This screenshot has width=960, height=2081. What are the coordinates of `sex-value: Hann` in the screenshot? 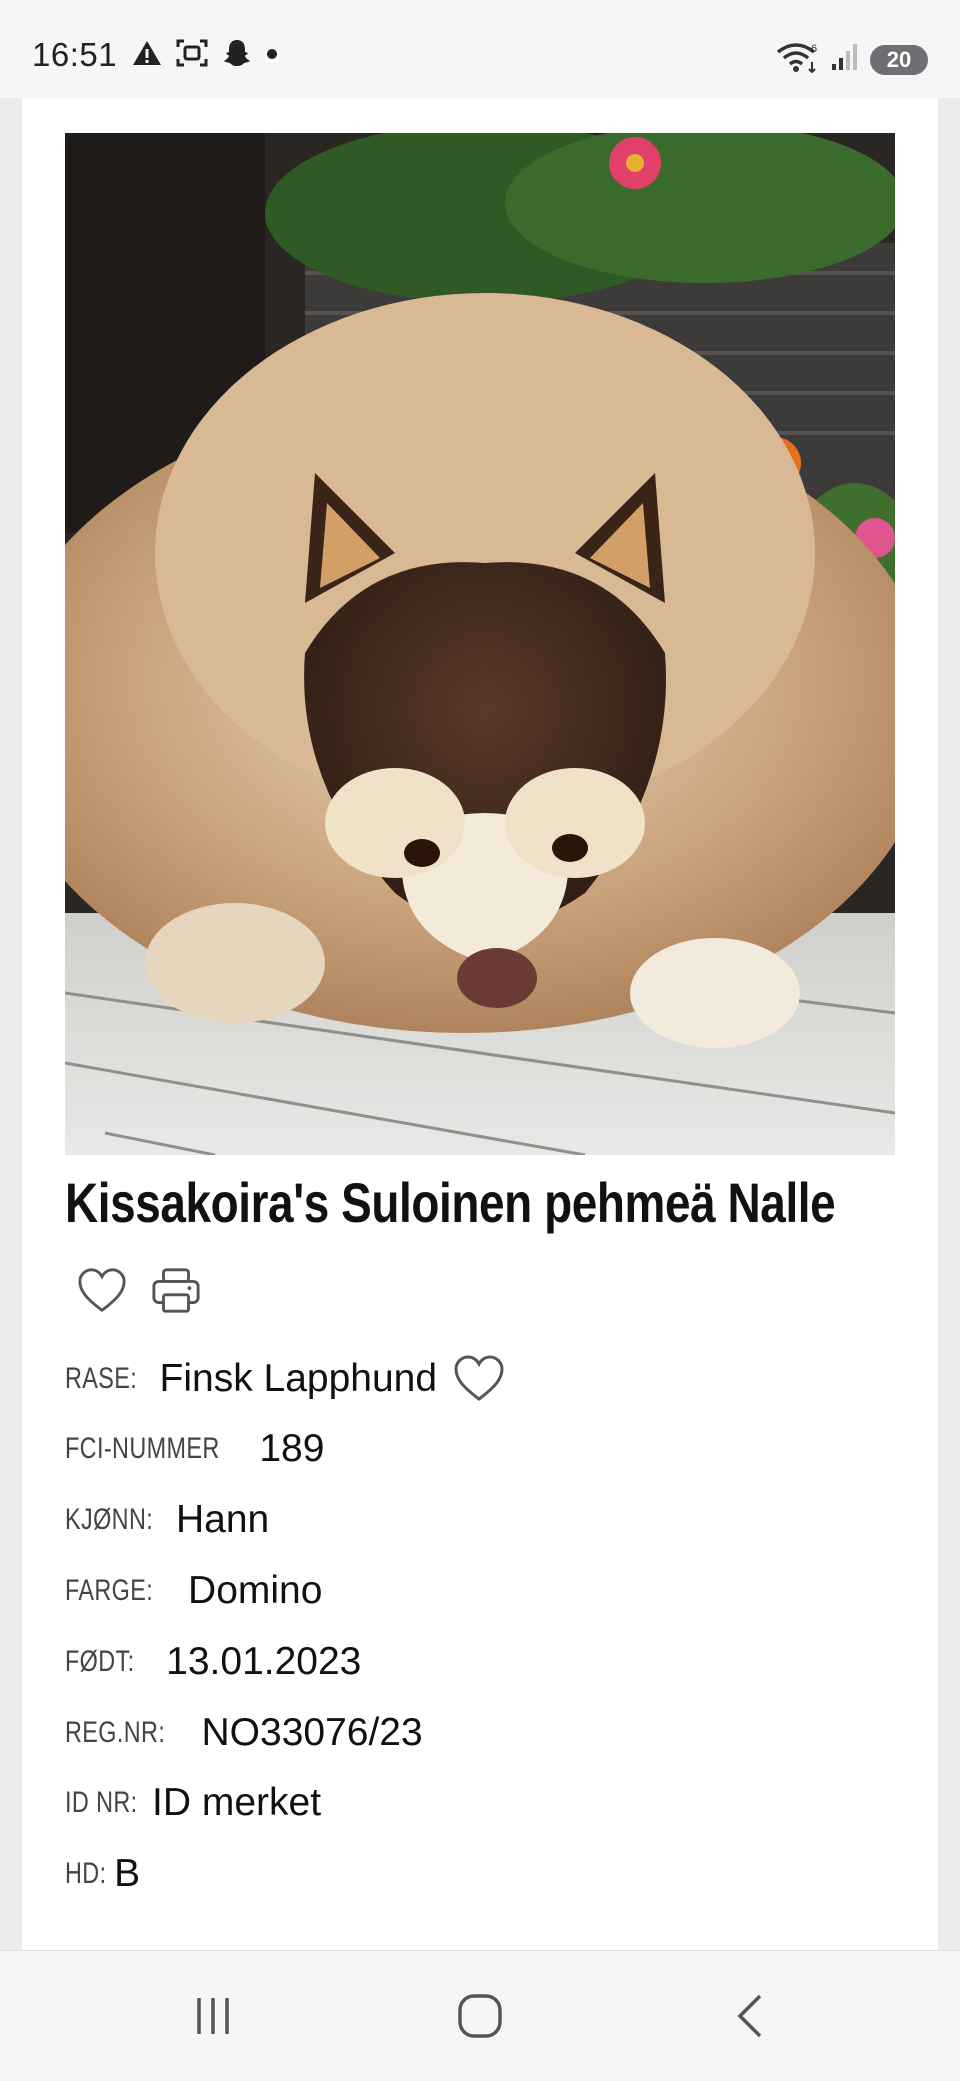 It's located at (223, 1519).